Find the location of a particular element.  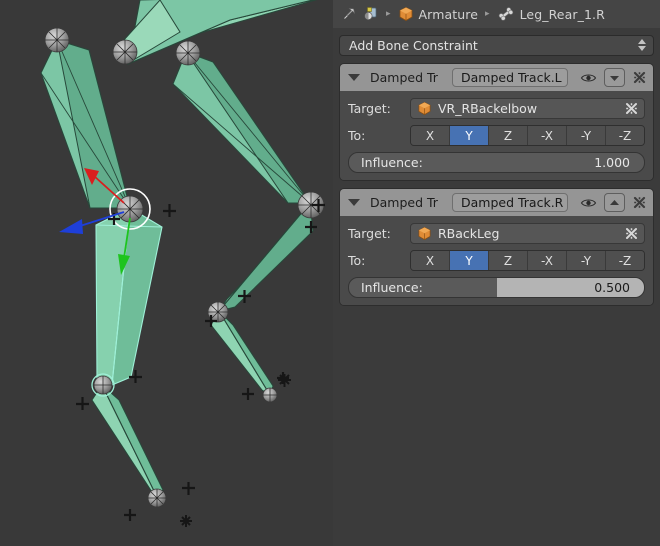

add-bone-constraint-dropdown: Add Bone Constraint is located at coordinates (496, 45).